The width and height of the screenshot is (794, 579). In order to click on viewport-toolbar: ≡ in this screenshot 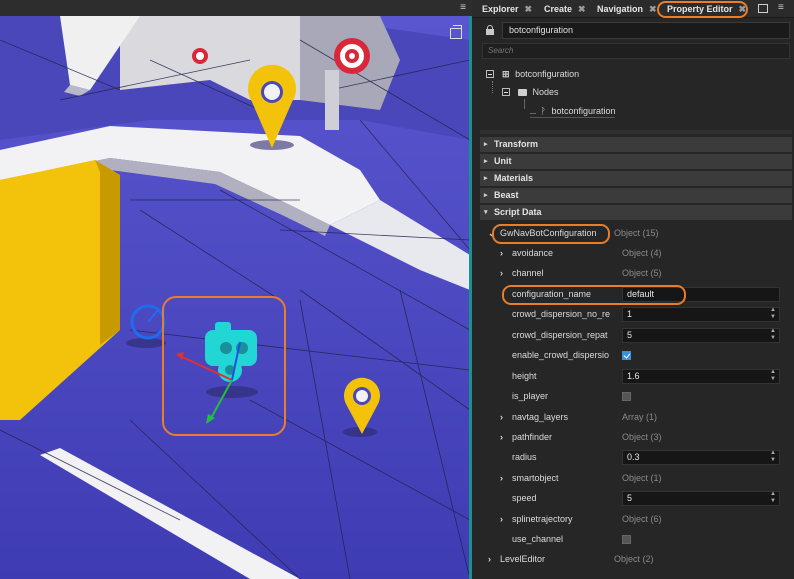, I will do `click(236, 8)`.